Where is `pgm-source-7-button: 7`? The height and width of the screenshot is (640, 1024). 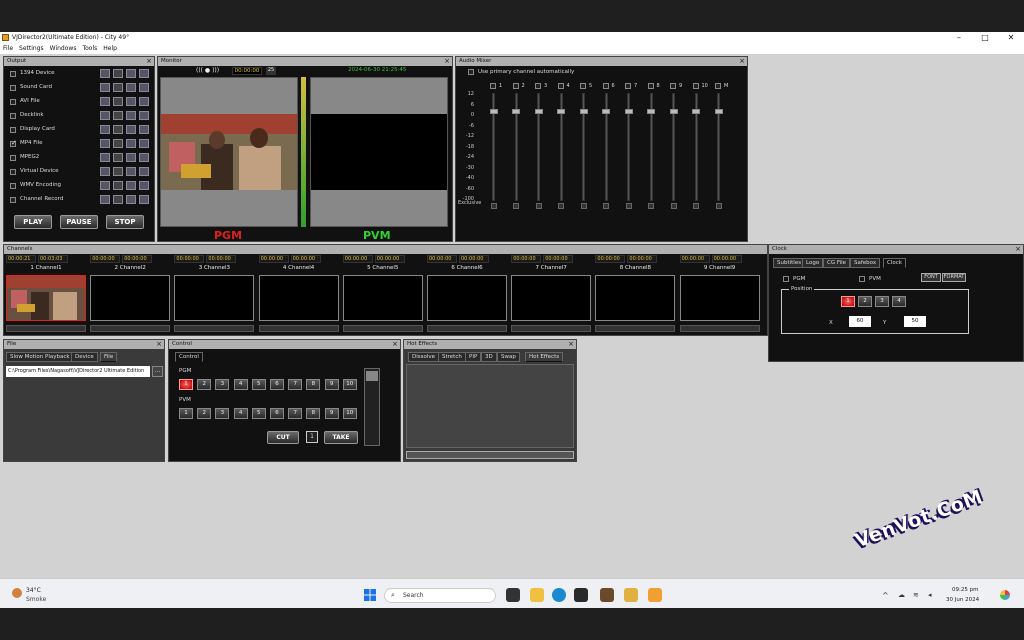
pgm-source-7-button: 7 is located at coordinates (295, 384).